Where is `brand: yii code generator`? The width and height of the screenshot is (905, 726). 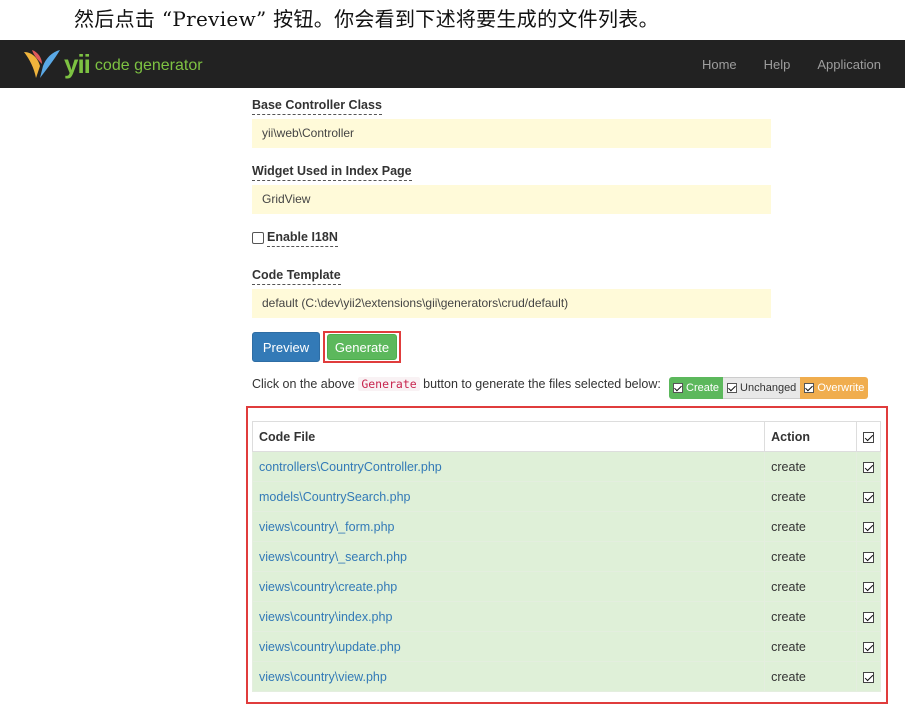
brand: yii code generator is located at coordinates (112, 64).